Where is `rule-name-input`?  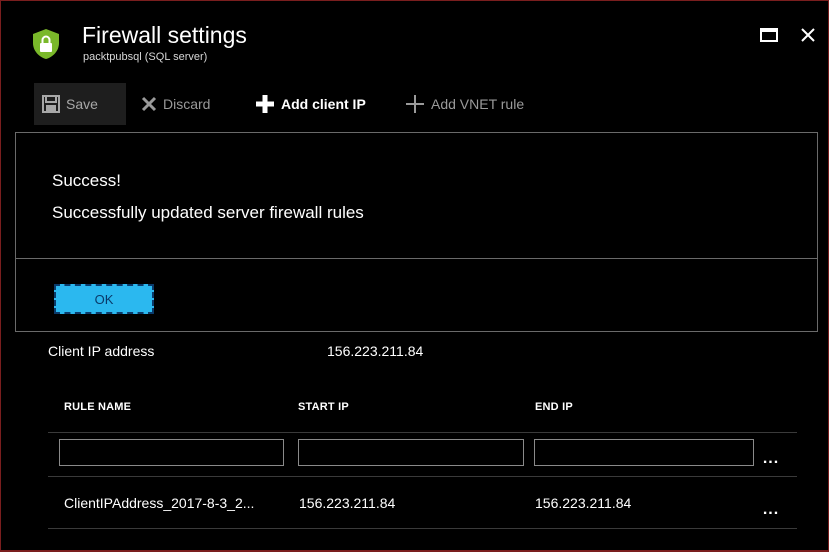 rule-name-input is located at coordinates (171, 452).